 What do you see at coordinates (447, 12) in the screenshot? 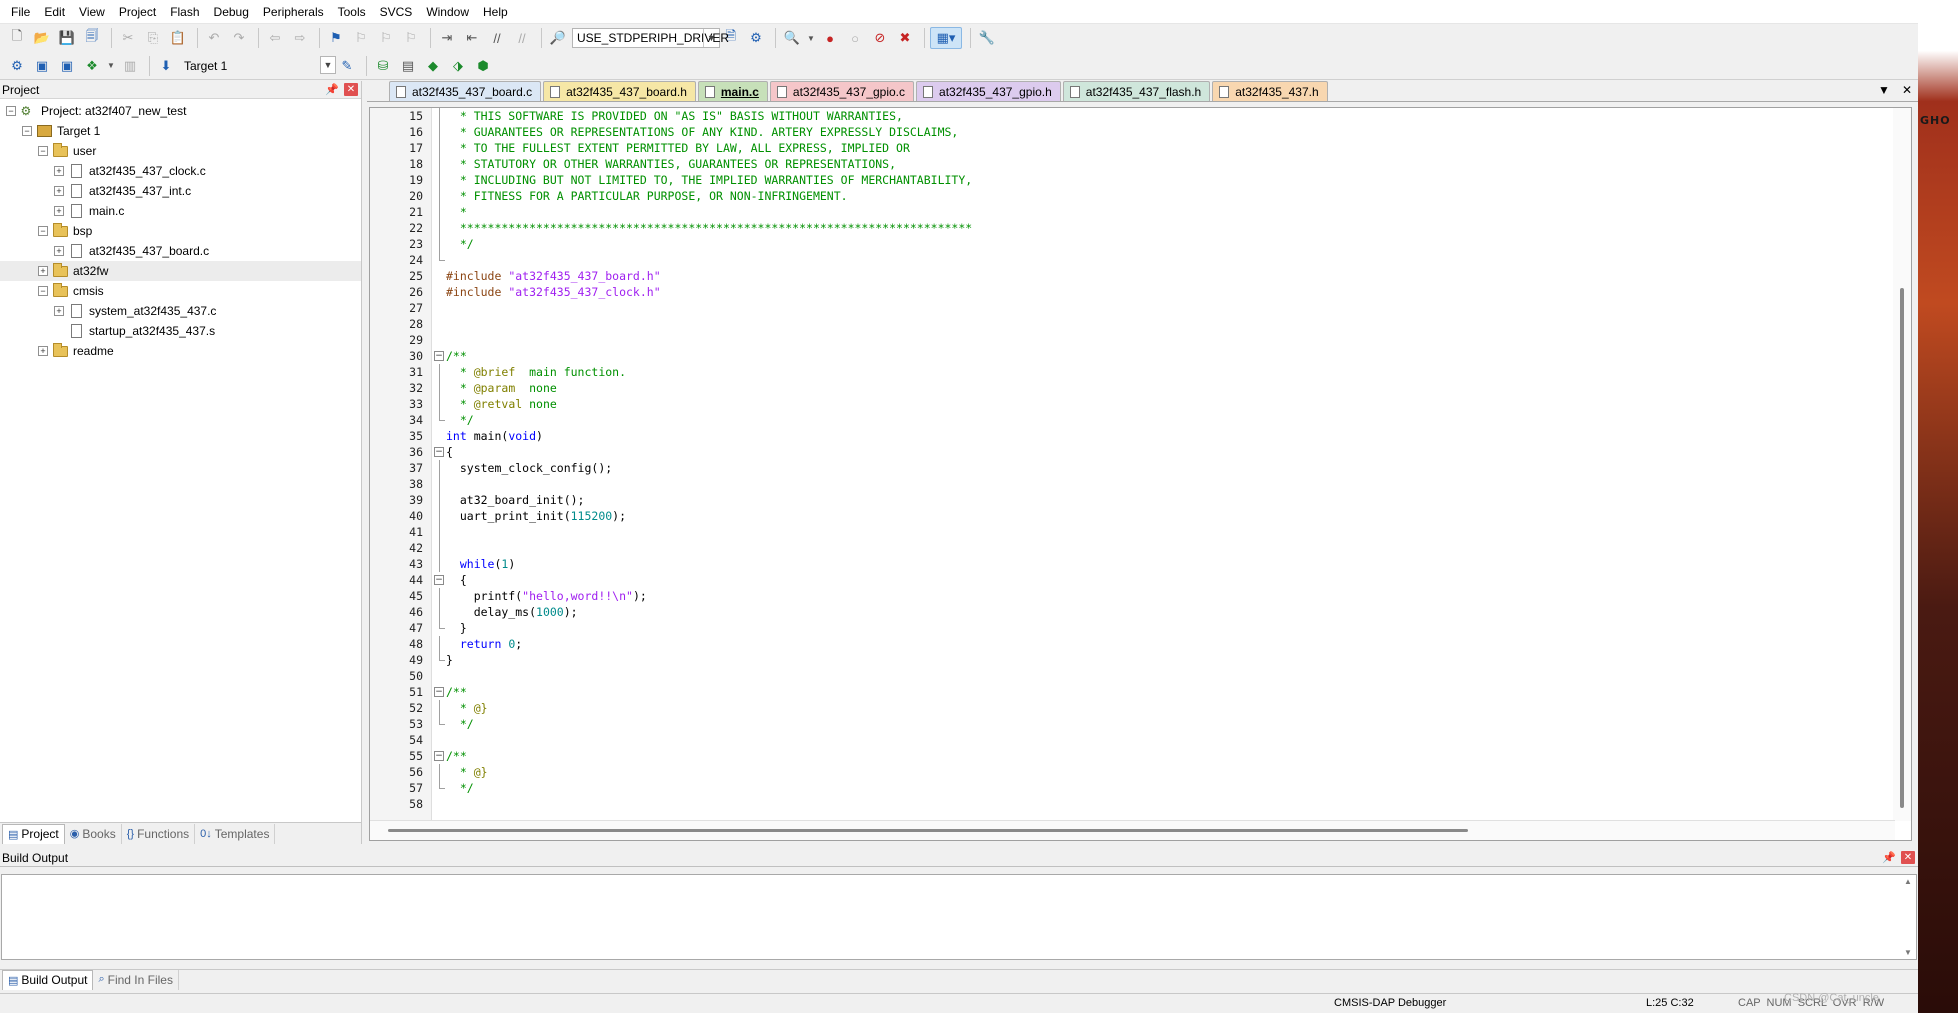
I see `menu-window: Window` at bounding box center [447, 12].